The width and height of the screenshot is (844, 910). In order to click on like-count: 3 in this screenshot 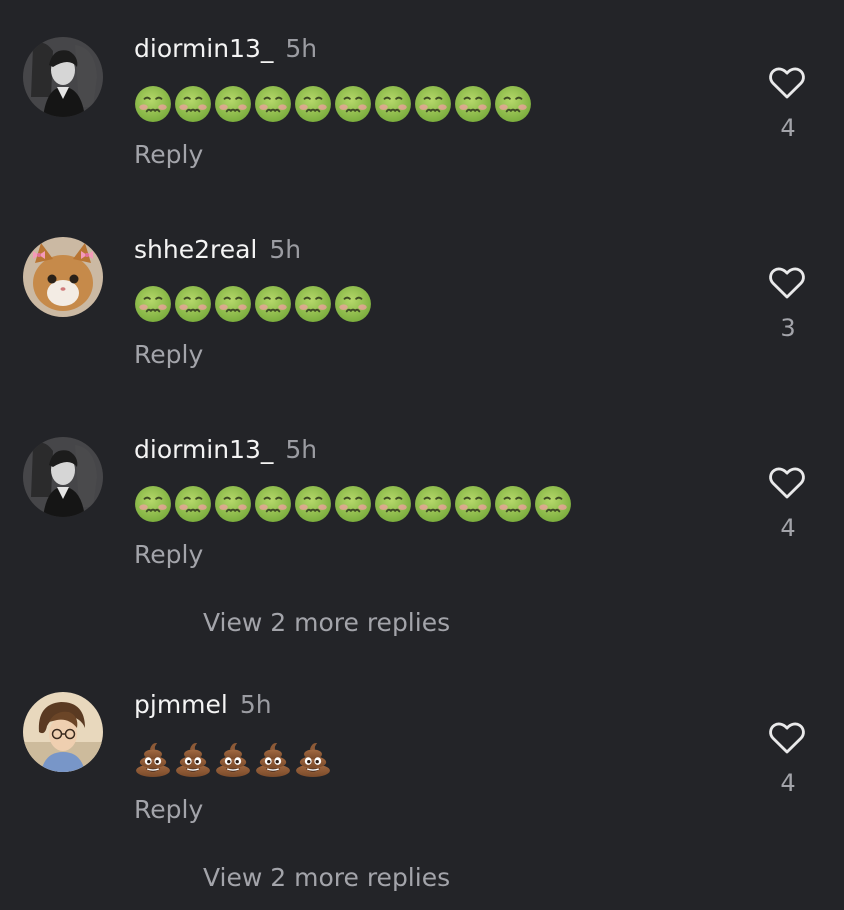, I will do `click(788, 328)`.